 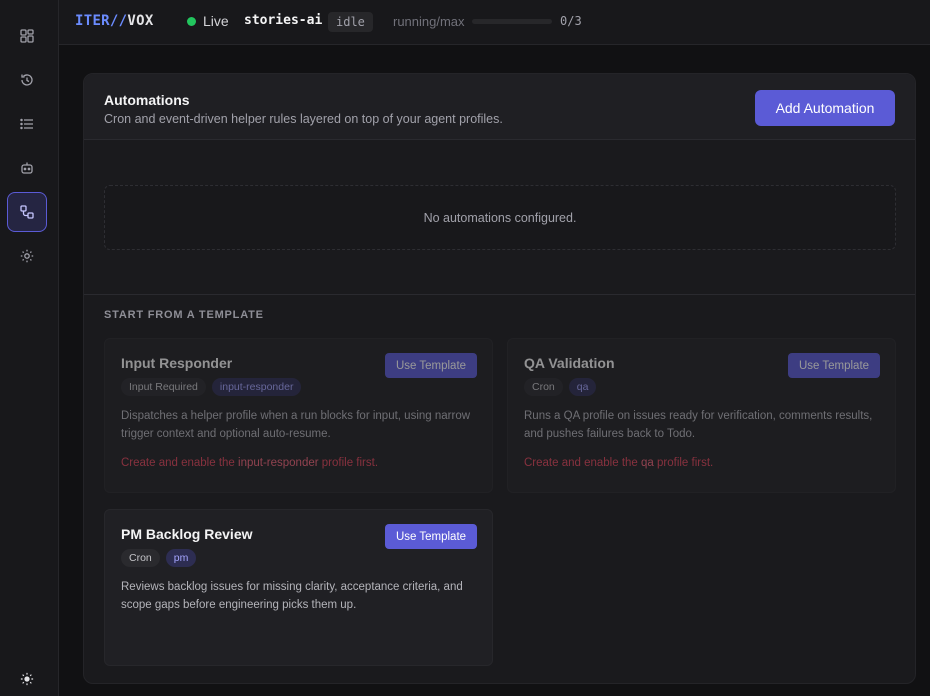 What do you see at coordinates (191, 21) in the screenshot?
I see `live-dot-icon` at bounding box center [191, 21].